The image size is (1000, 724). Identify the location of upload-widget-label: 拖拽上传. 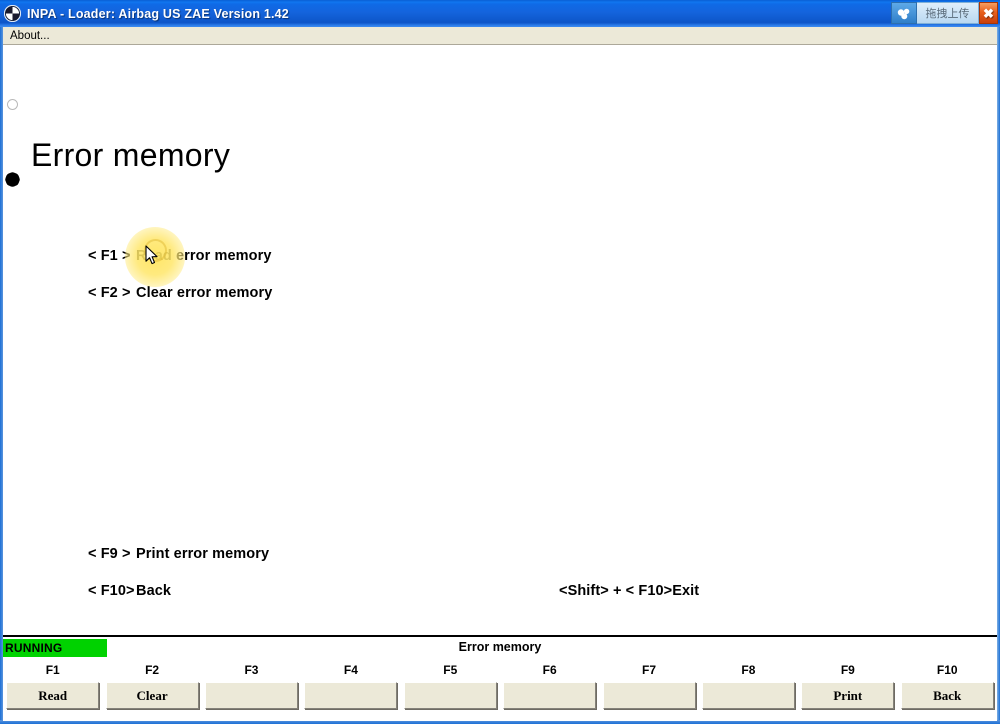
(948, 13).